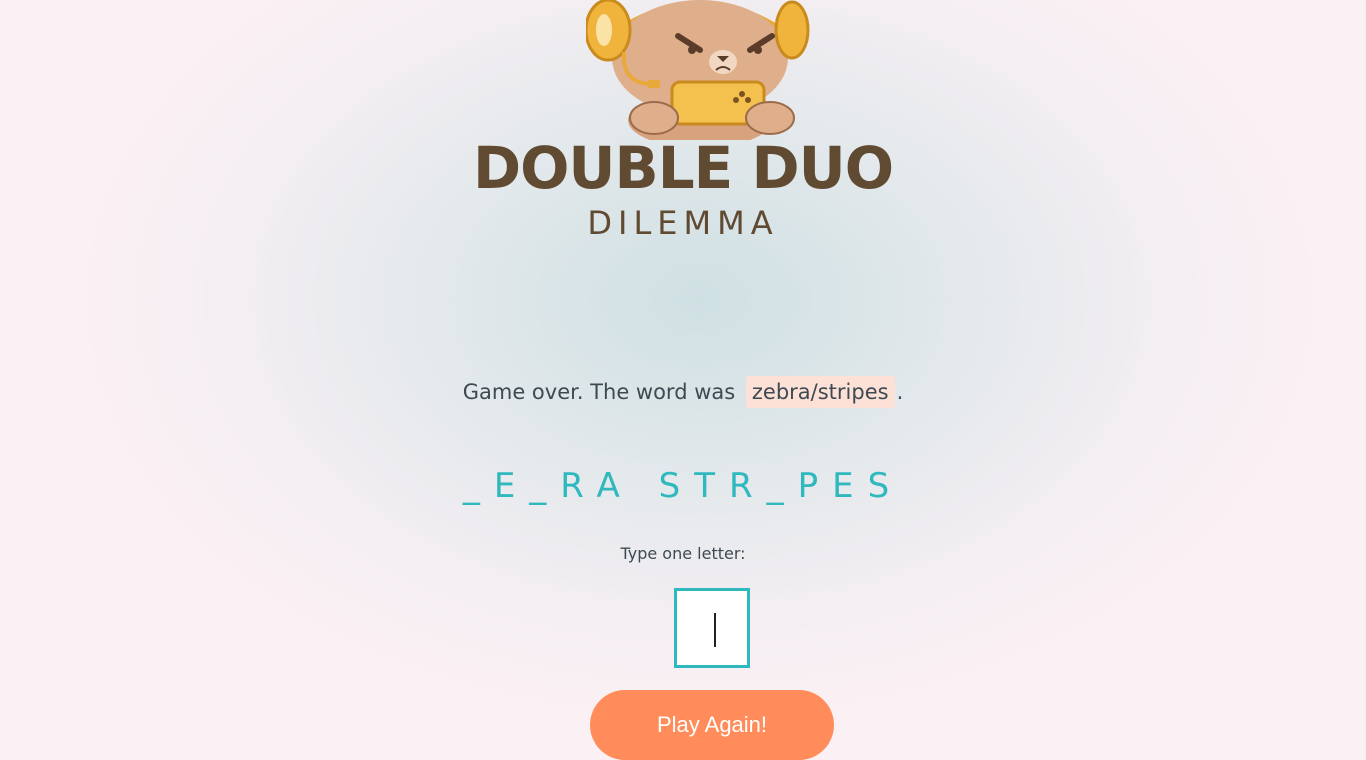  What do you see at coordinates (900, 392) in the screenshot?
I see `status-suffix: .` at bounding box center [900, 392].